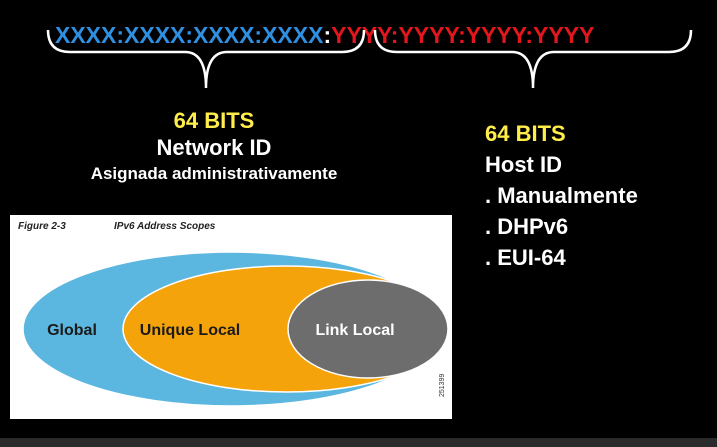 The height and width of the screenshot is (447, 717). What do you see at coordinates (463, 35) in the screenshot?
I see `host-part: YYYY:YYYY:YYYY:YYYY` at bounding box center [463, 35].